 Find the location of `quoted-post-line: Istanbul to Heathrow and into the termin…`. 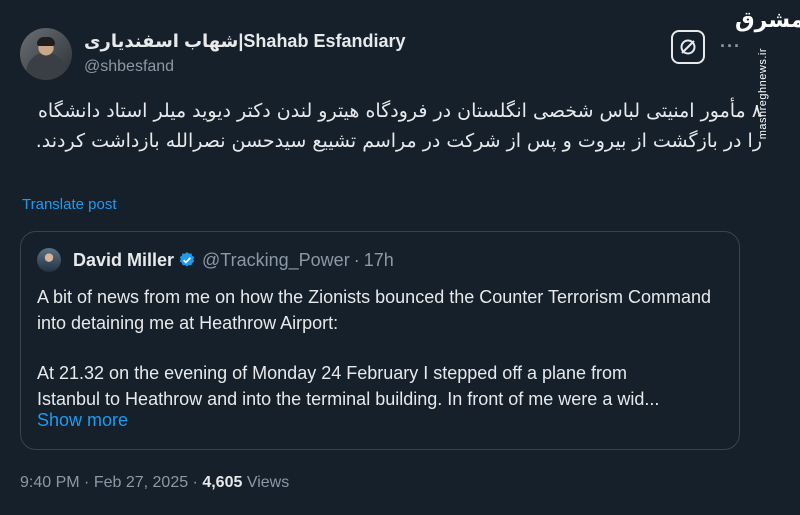

quoted-post-line: Istanbul to Heathrow and into the termin… is located at coordinates (348, 399).